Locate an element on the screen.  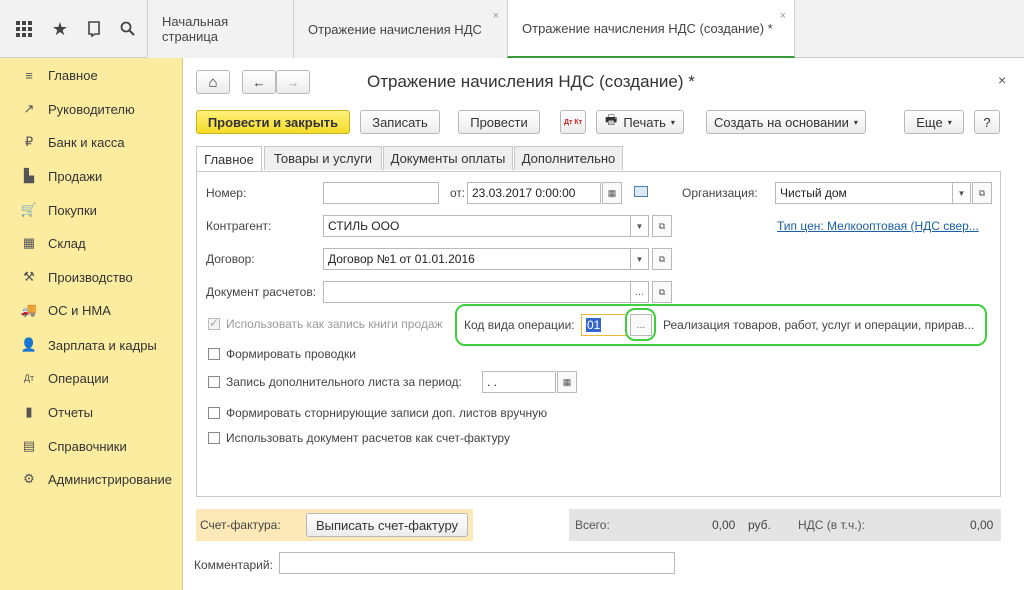
extra-sheet-checkbox is located at coordinates (214, 382).